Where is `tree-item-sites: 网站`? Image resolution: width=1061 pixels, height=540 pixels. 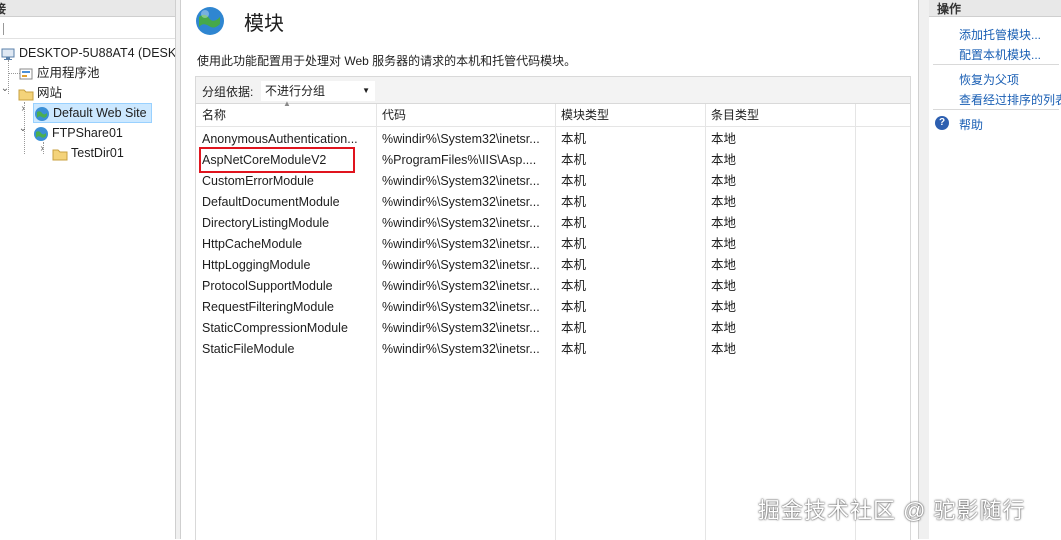 tree-item-sites: 网站 is located at coordinates (40, 93).